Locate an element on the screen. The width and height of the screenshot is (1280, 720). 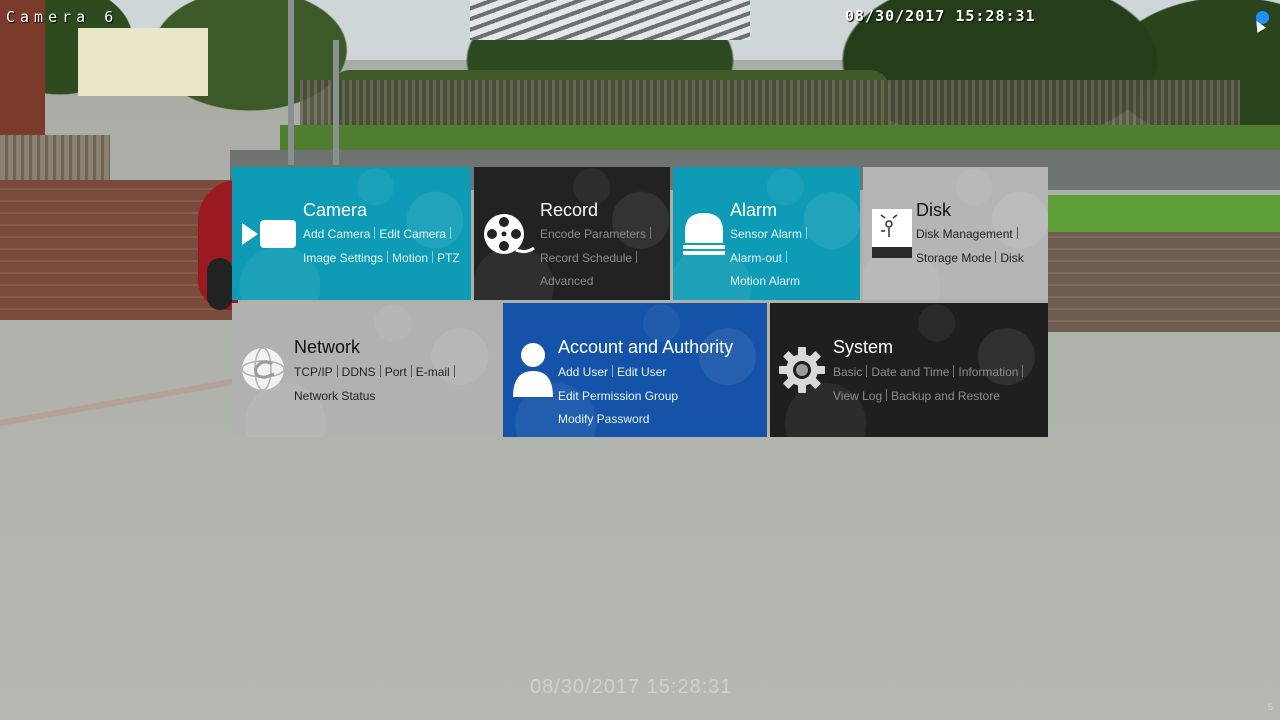
hard-disk-icon is located at coordinates (892, 233).